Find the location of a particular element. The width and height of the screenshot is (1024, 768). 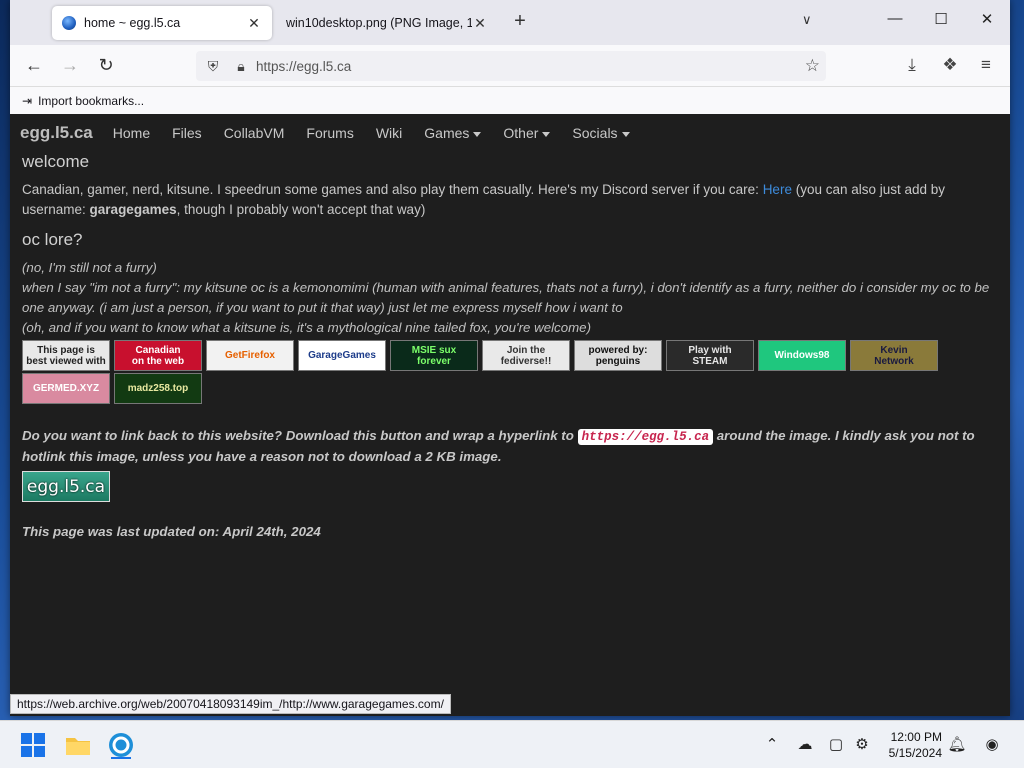

browser-taskbar-icon is located at coordinates (121, 745).